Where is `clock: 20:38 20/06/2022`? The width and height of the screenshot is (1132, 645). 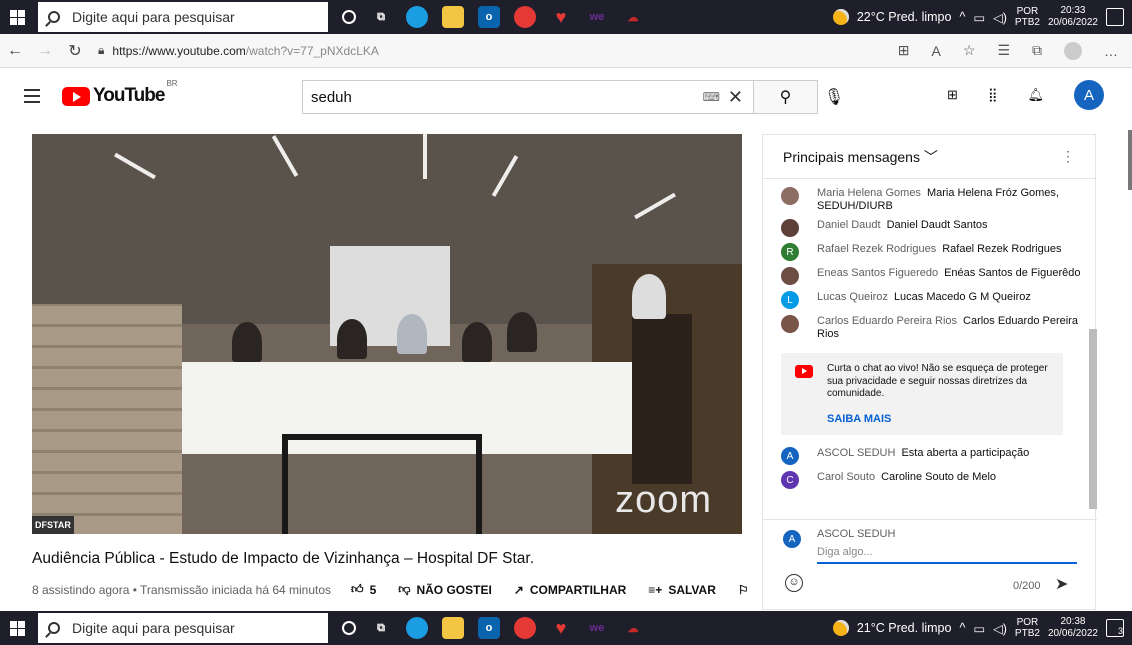
clock: 20:38 20/06/2022 is located at coordinates (1073, 628).